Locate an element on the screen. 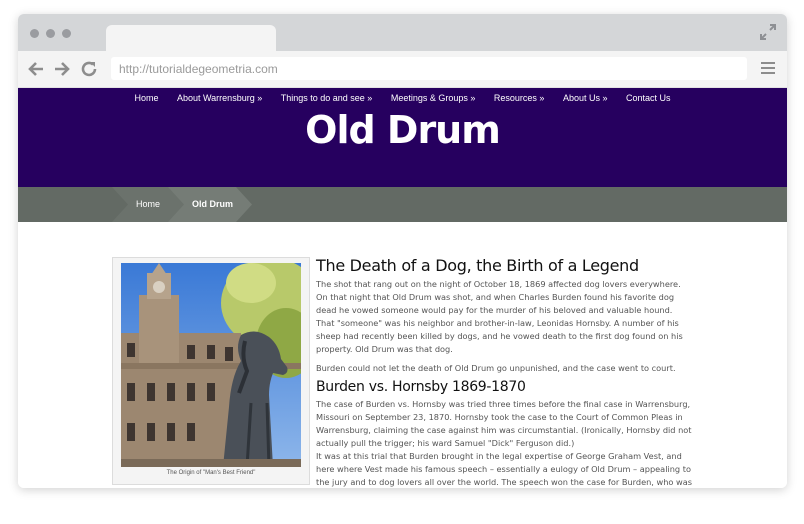  breadcrumb: Home Old Drum is located at coordinates (402, 204).